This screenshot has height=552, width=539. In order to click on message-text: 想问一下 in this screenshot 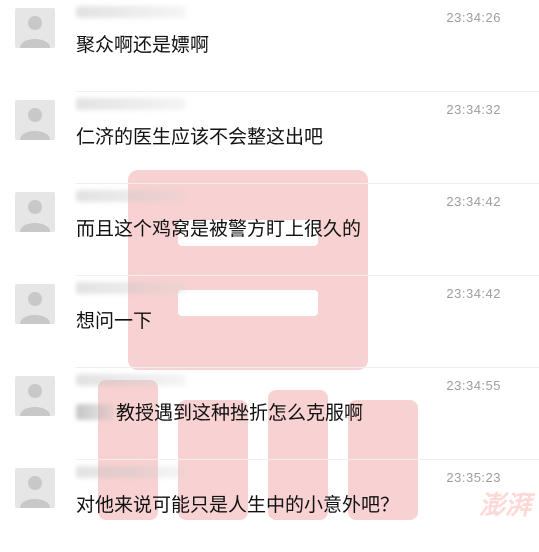, I will do `click(114, 321)`.